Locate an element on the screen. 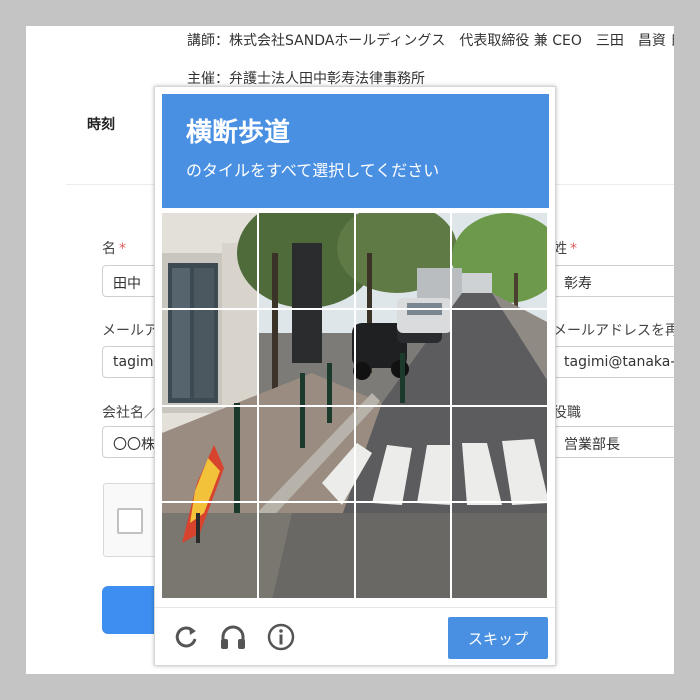 This screenshot has width=700, height=700. first-name-label: 名 * is located at coordinates (114, 249).